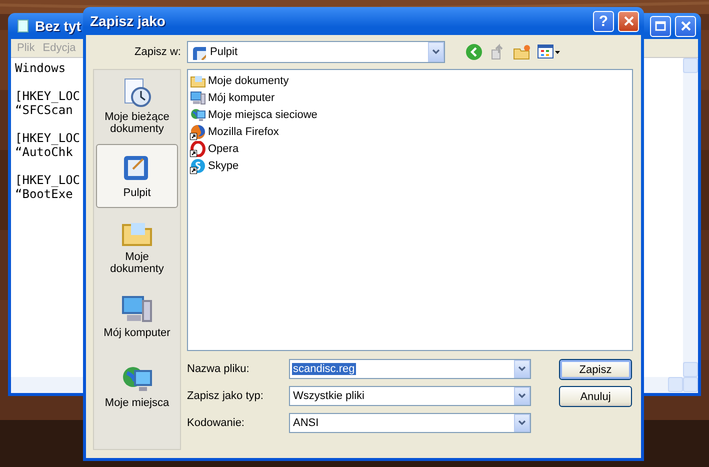 This screenshot has width=709, height=467. I want to click on new-folder-icon, so click(522, 52).